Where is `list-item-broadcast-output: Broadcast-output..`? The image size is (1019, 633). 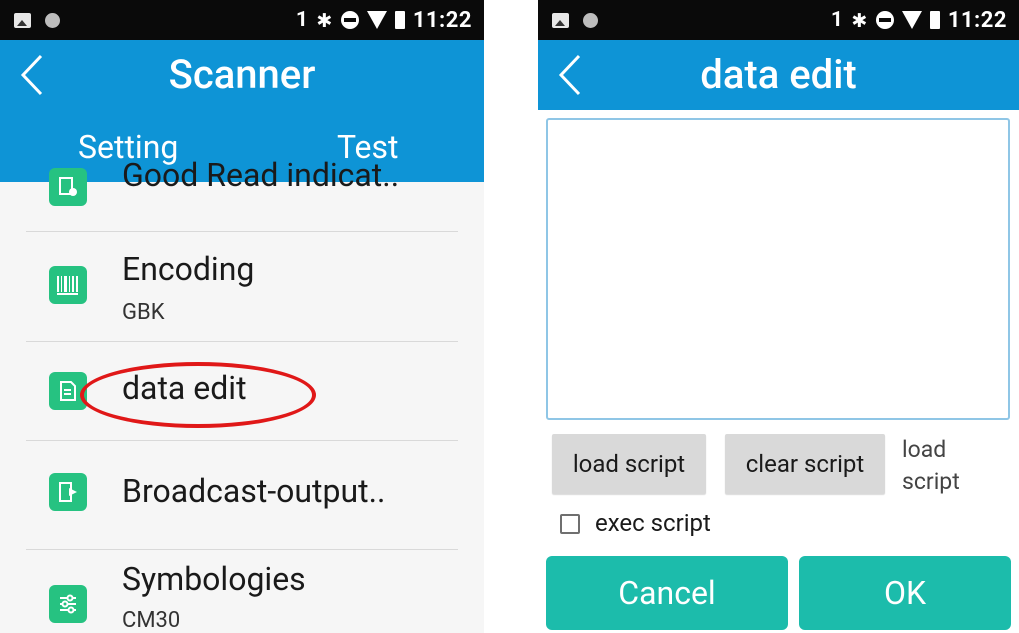
list-item-broadcast-output: Broadcast-output.. is located at coordinates (242, 495).